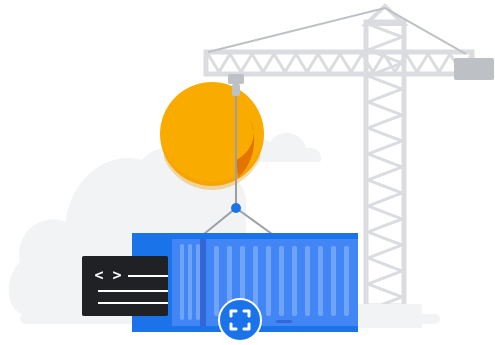 This screenshot has width=495, height=345. What do you see at coordinates (236, 79) in the screenshot?
I see `crane-trolley` at bounding box center [236, 79].